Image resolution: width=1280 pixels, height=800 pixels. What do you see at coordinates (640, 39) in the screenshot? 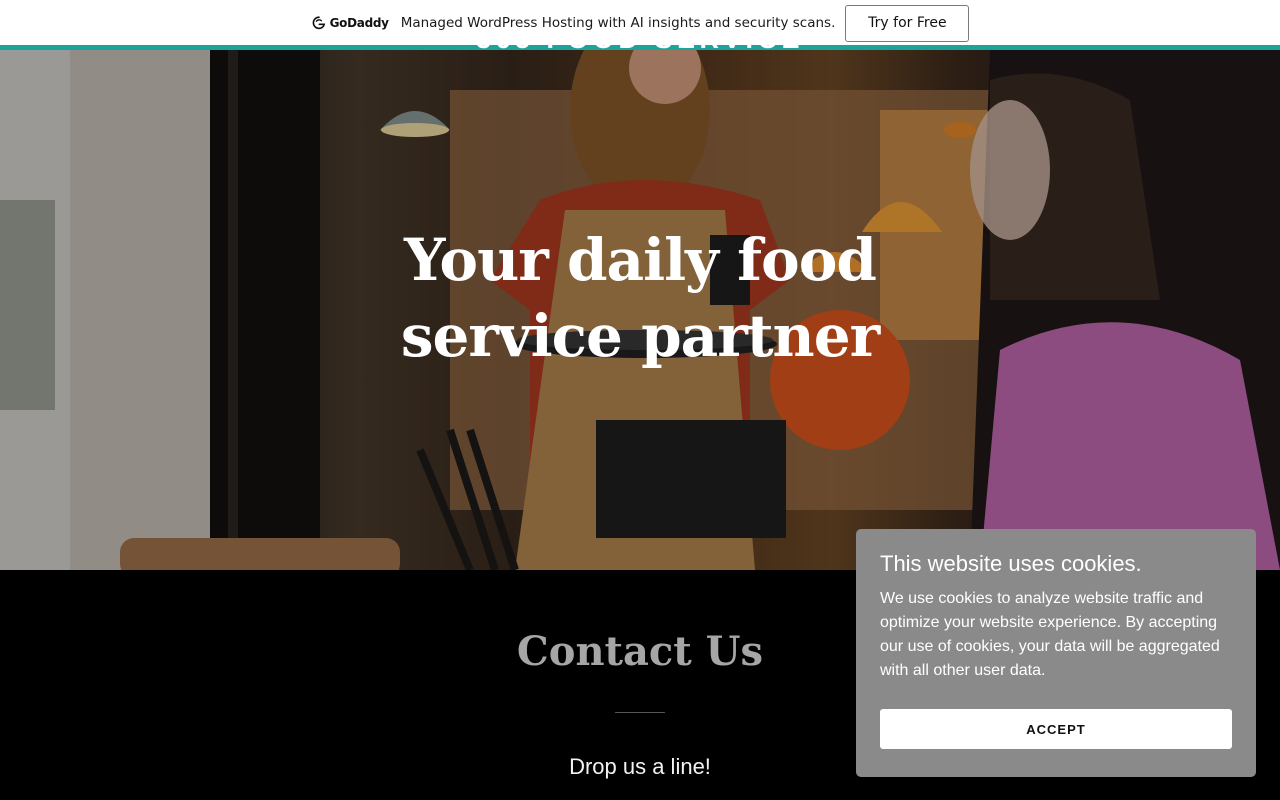
I see `site-title: 365 FOOD SERVICE` at bounding box center [640, 39].